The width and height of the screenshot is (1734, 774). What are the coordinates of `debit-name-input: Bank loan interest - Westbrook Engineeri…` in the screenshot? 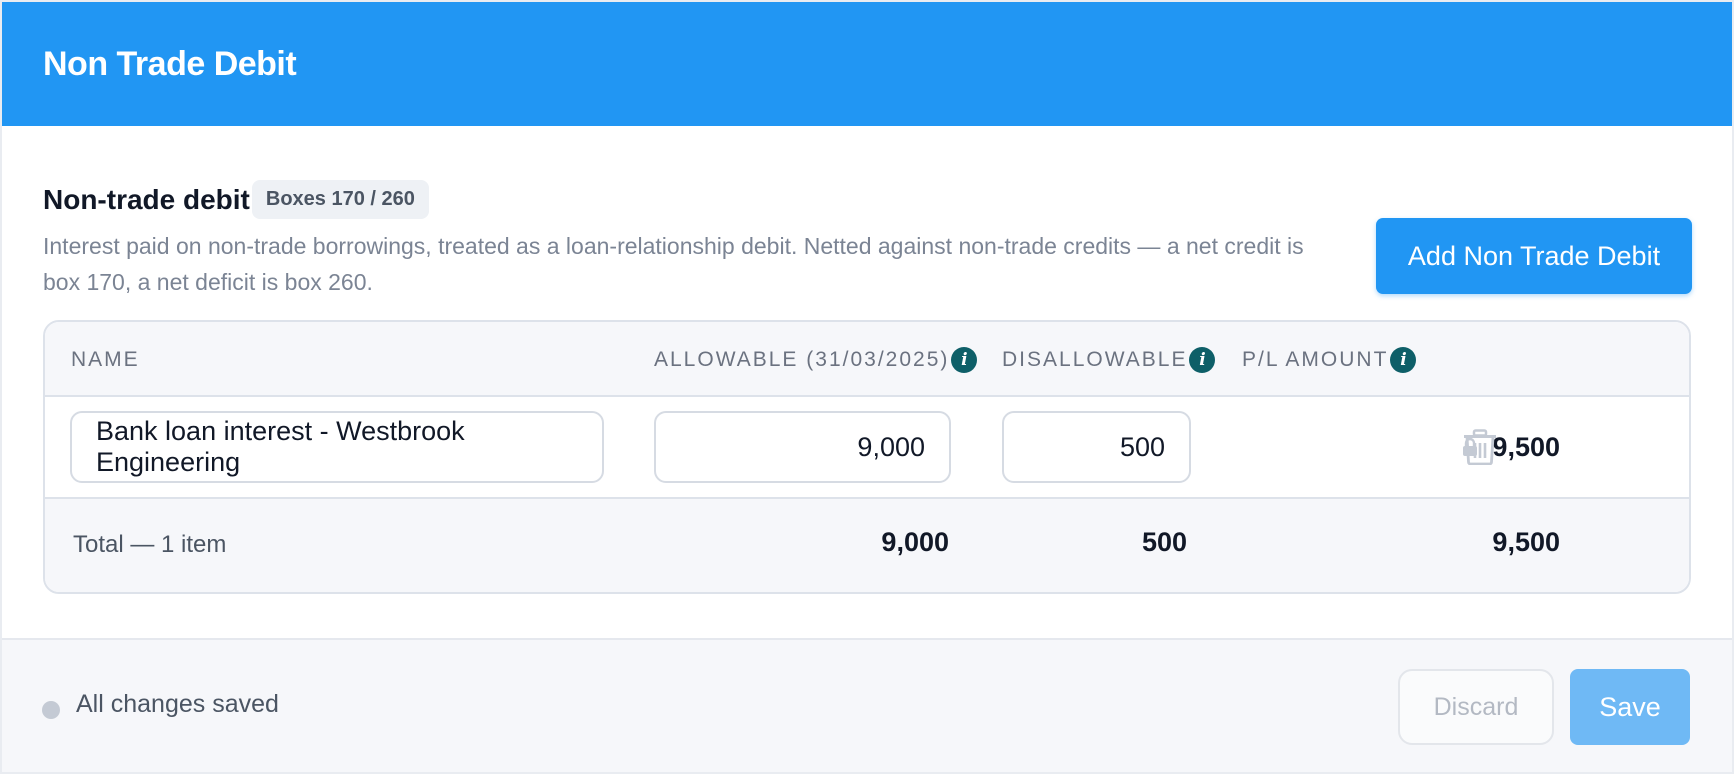 It's located at (337, 447).